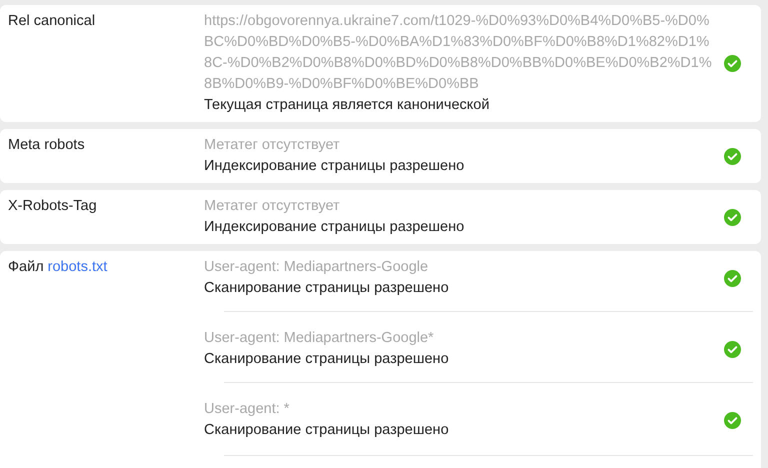  What do you see at coordinates (46, 145) in the screenshot?
I see `section-label: Meta robots` at bounding box center [46, 145].